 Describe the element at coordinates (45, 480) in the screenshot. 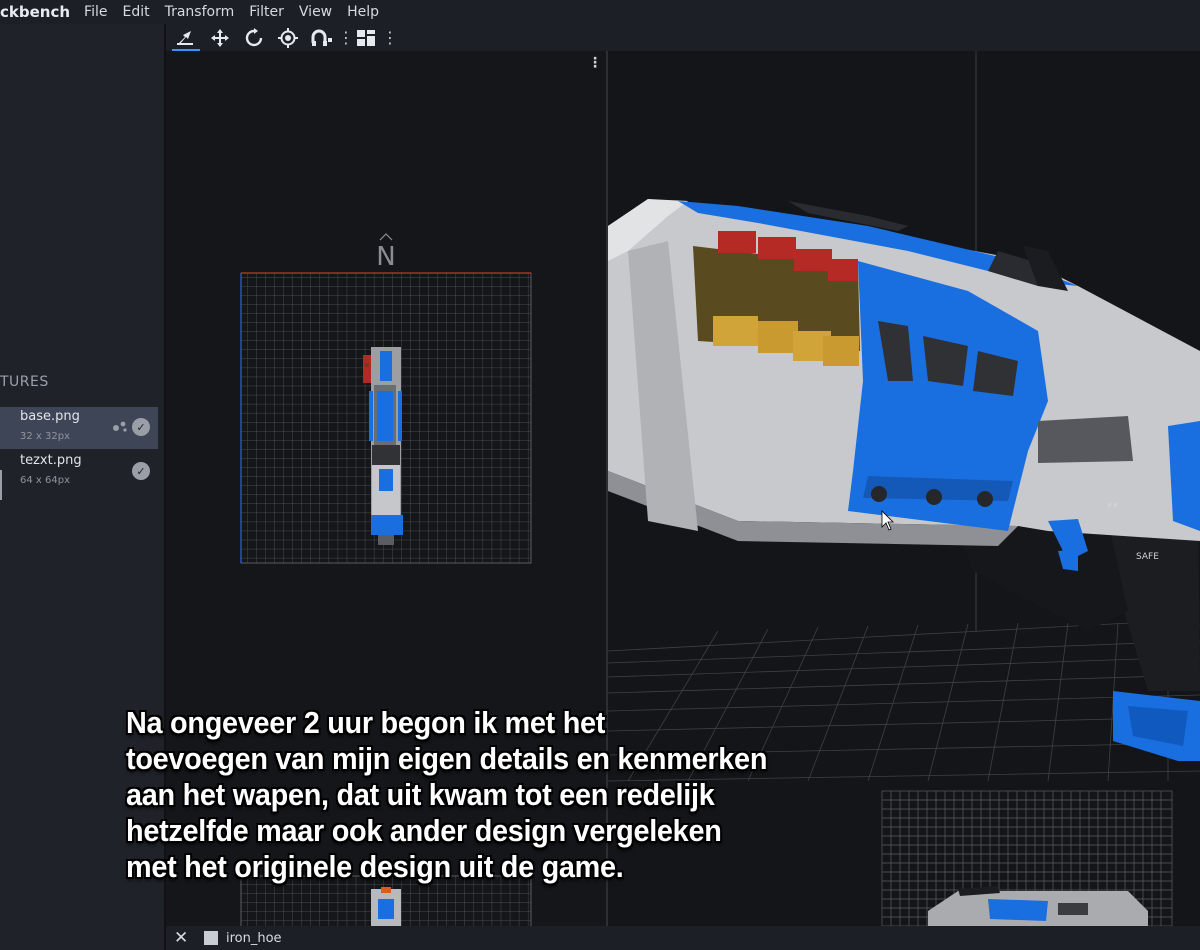

I see `texture-size: 64 x 64px` at that location.